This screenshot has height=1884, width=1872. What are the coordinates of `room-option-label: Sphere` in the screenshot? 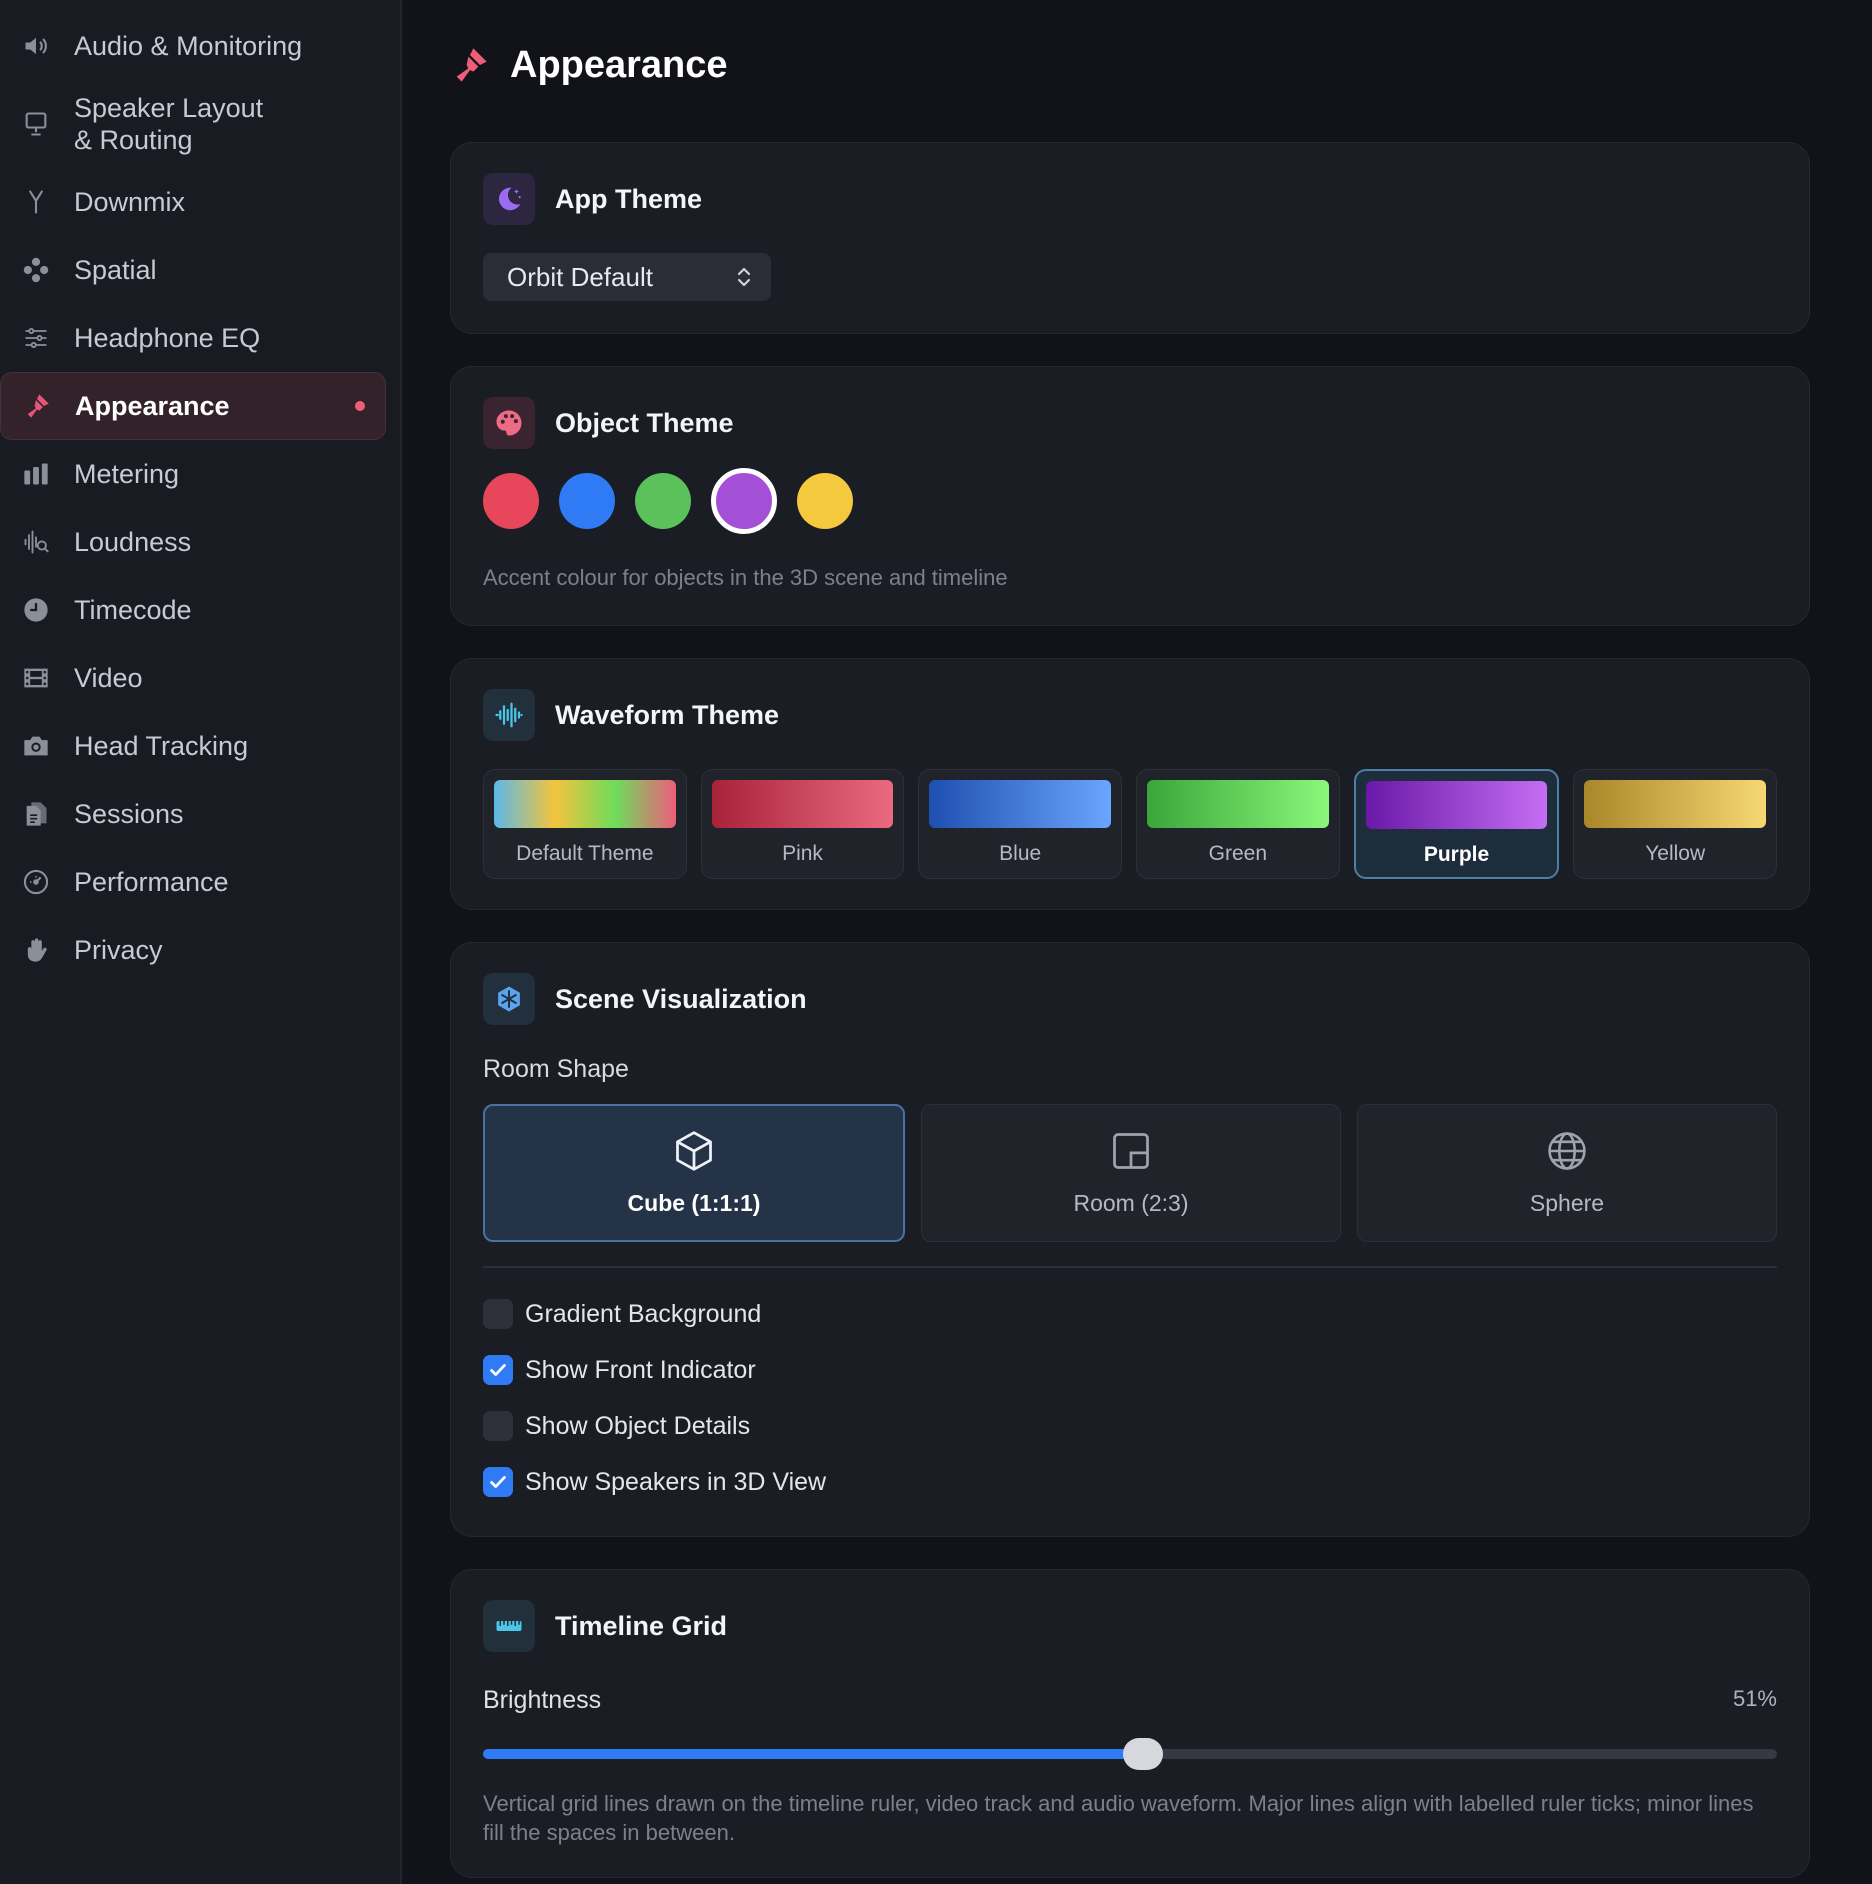 It's located at (1567, 1203).